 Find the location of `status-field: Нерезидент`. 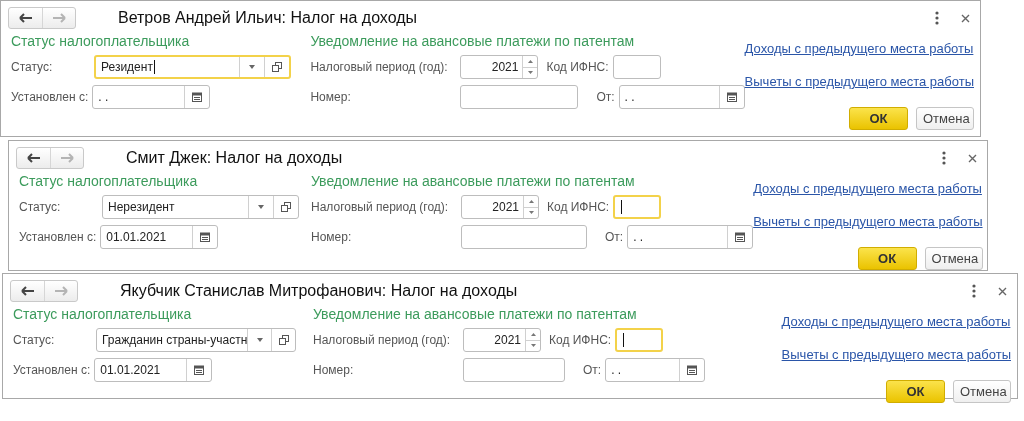

status-field: Нерезидент is located at coordinates (200, 207).